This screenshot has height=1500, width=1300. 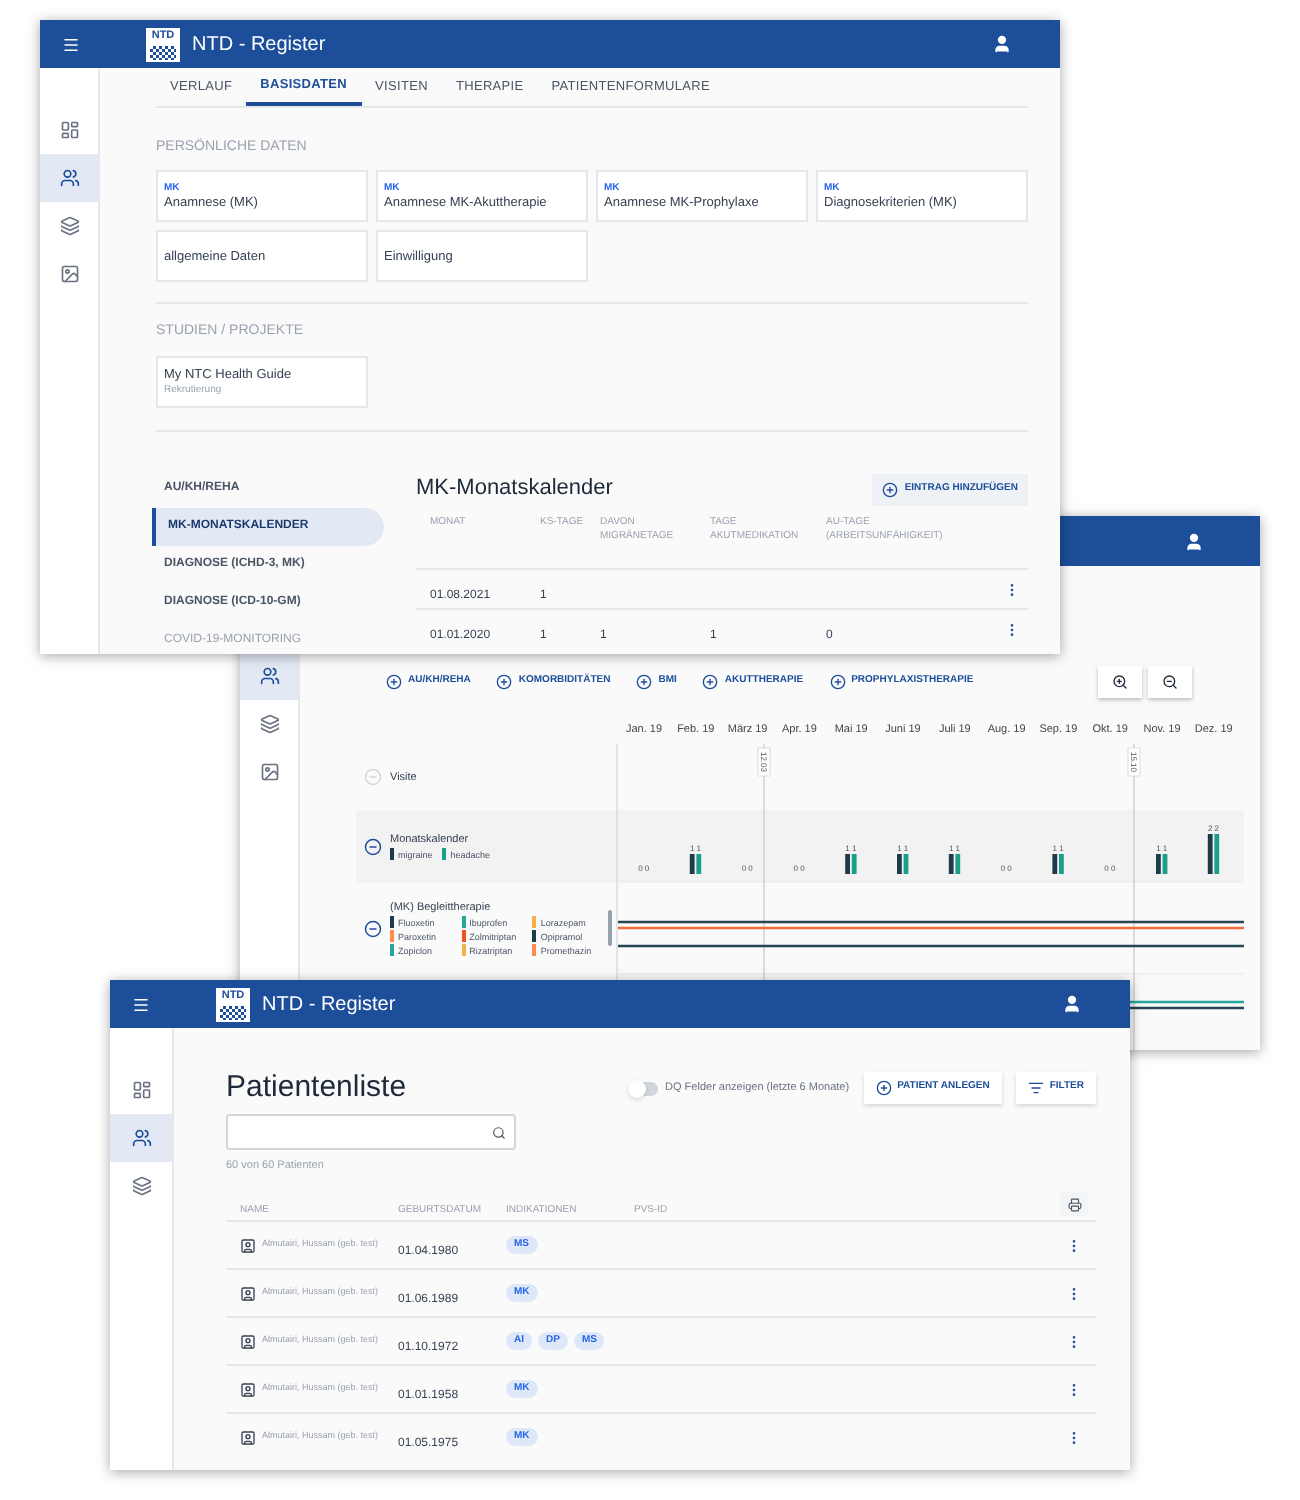 What do you see at coordinates (316, 1087) in the screenshot?
I see `page-title: Patientenliste` at bounding box center [316, 1087].